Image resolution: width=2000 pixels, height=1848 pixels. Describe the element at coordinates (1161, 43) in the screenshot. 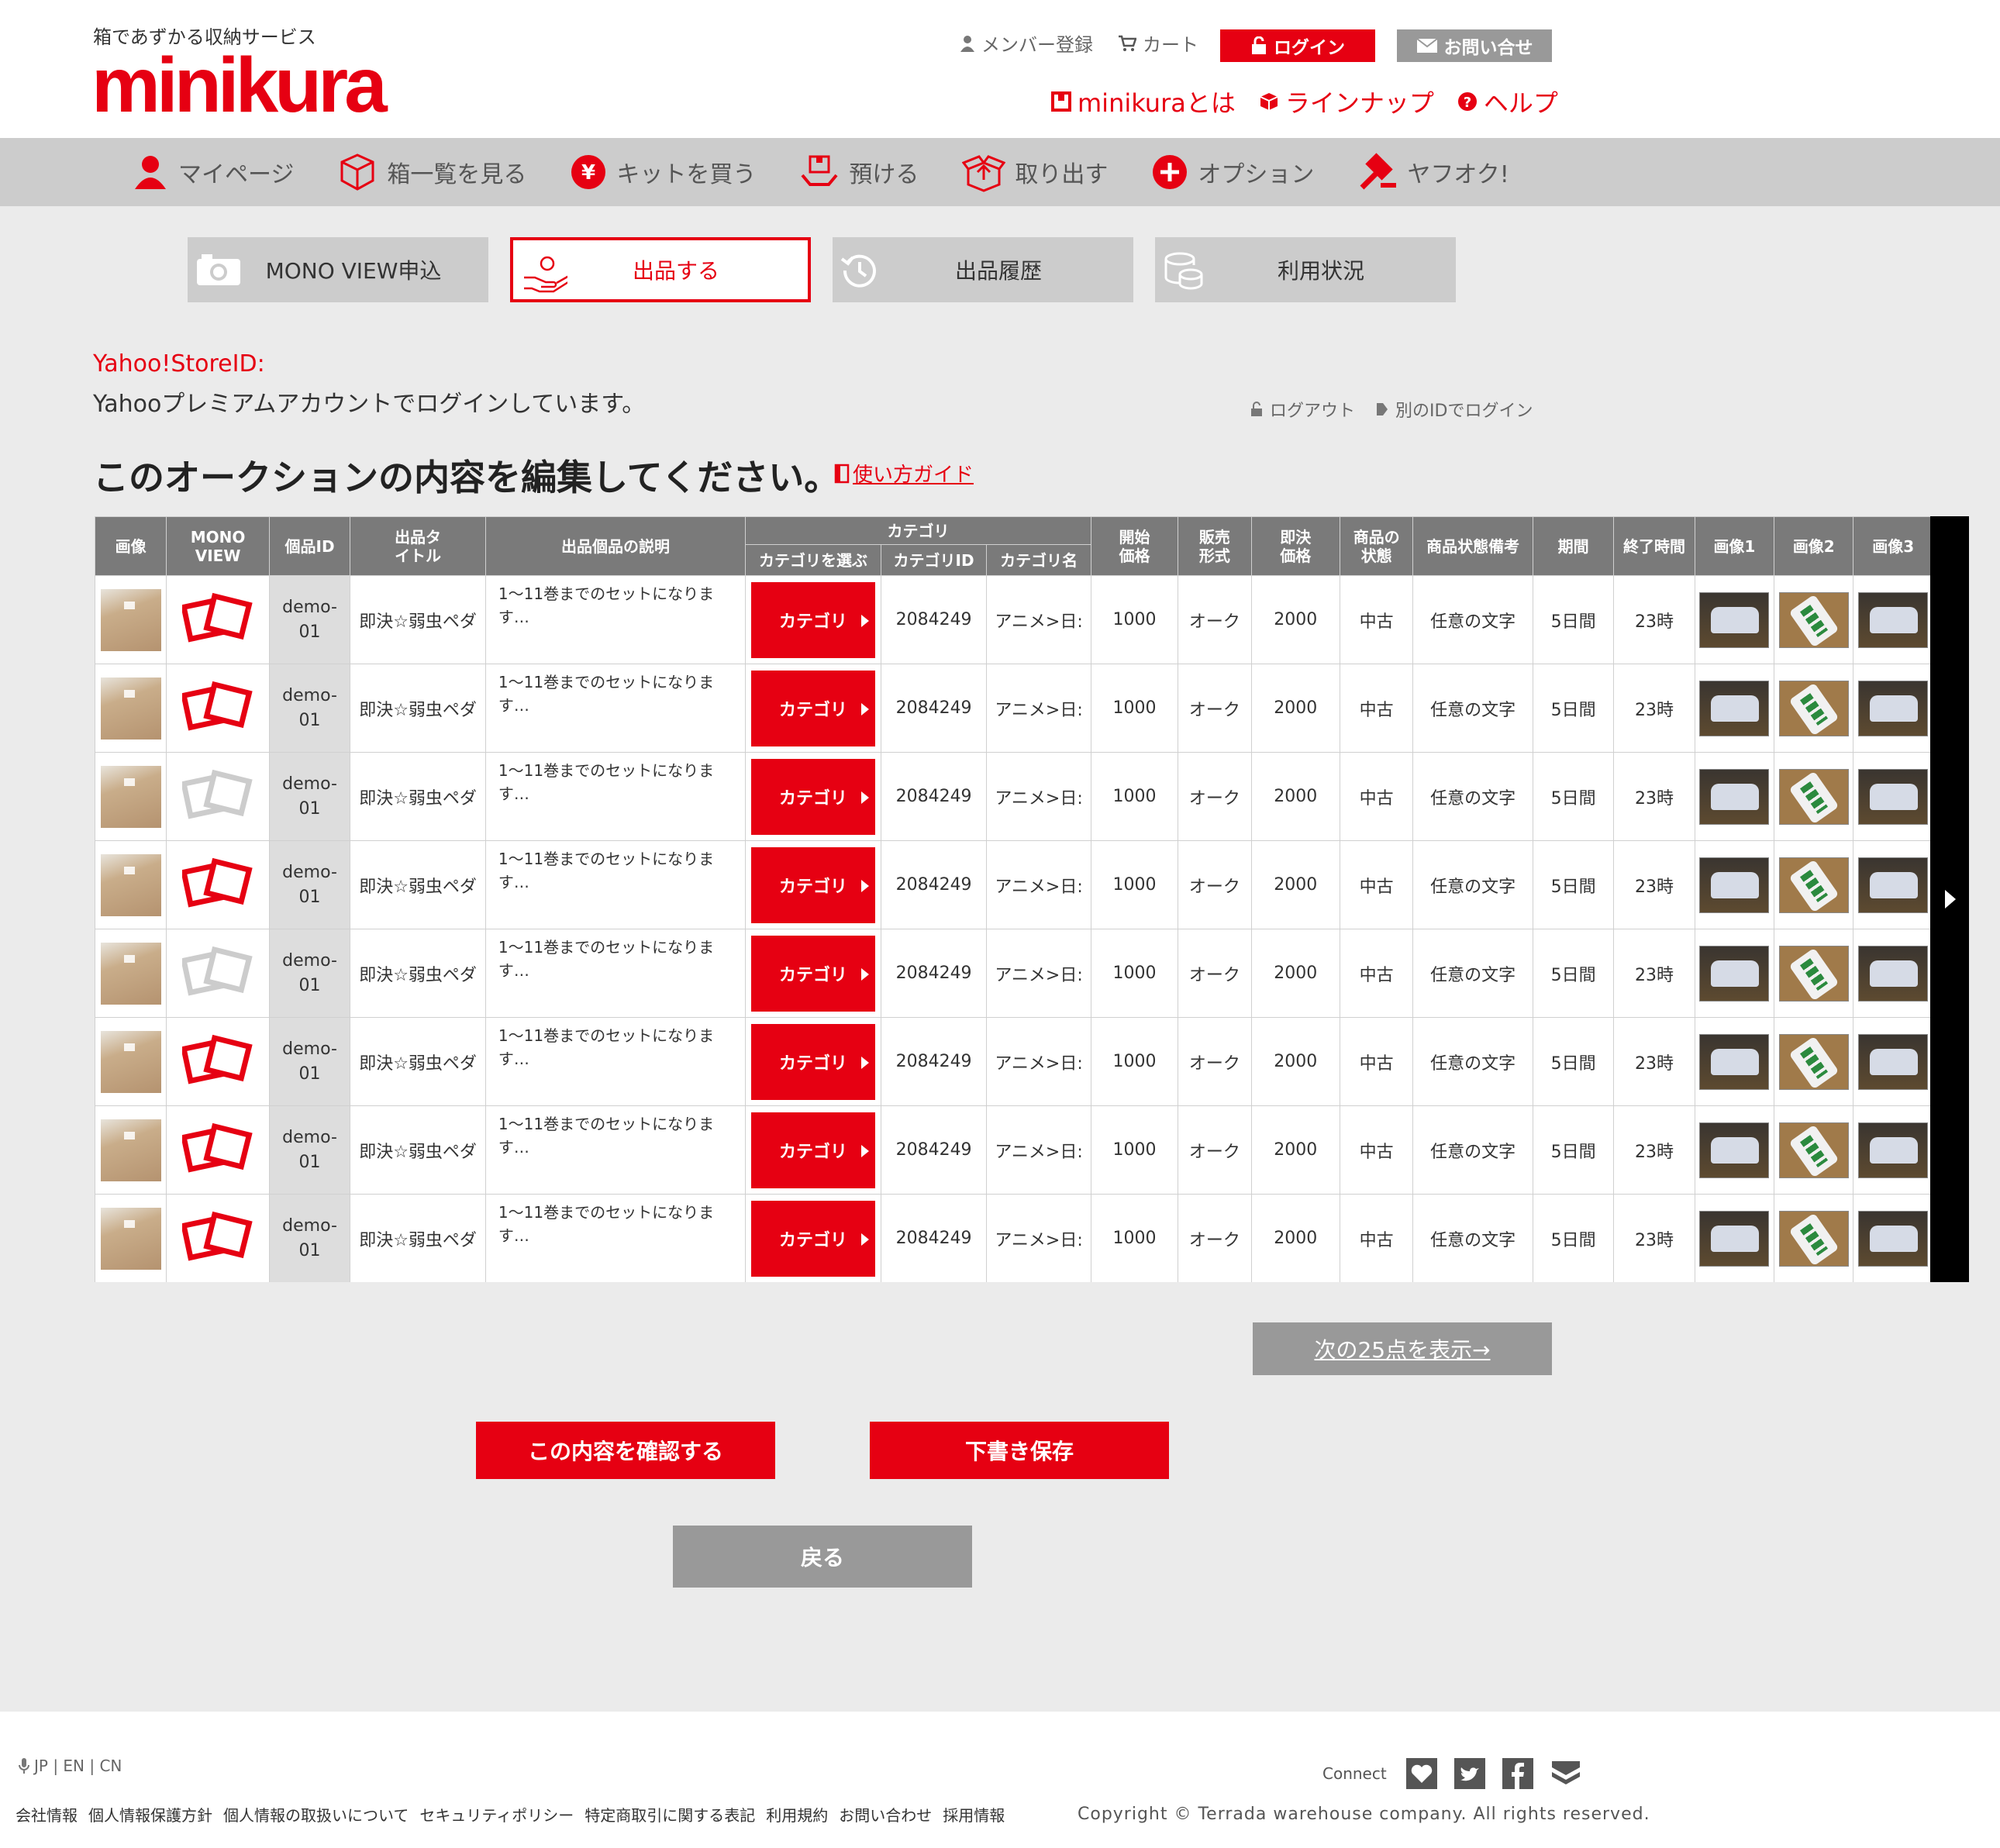

I see `cart-link: カート` at that location.